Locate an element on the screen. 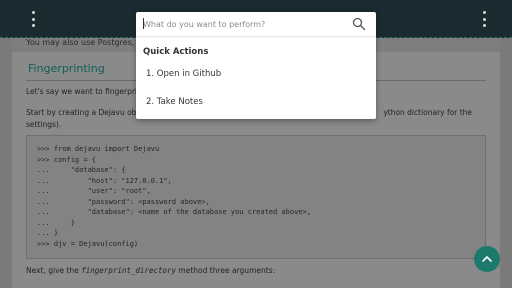 This screenshot has height=288, width=512. scroll-top-button is located at coordinates (487, 259).